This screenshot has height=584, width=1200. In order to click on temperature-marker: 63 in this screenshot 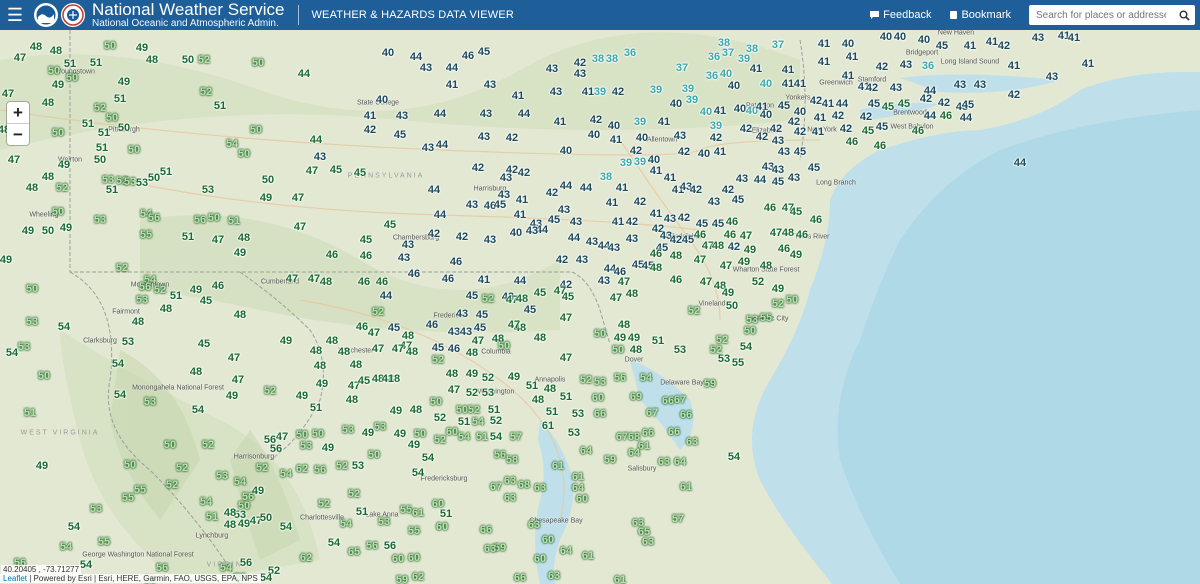, I will do `click(692, 442)`.